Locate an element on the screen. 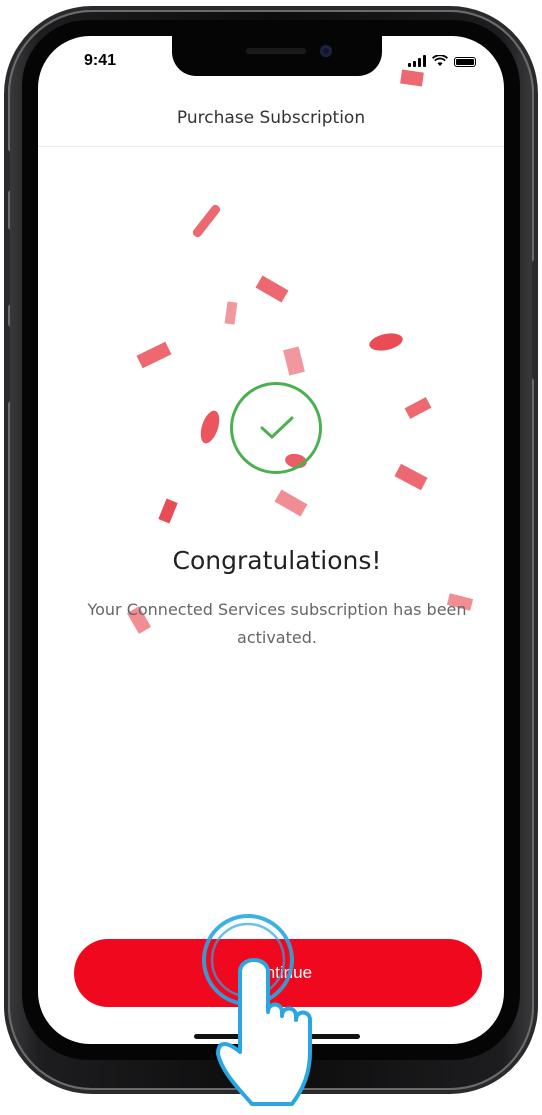  volume-down-button is located at coordinates (7, 364).